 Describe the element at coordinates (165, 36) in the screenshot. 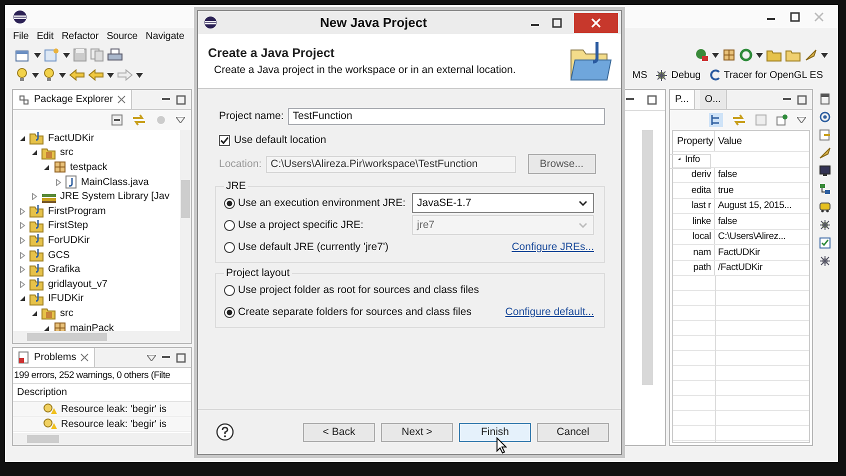

I see `menu-item: Navigate` at that location.